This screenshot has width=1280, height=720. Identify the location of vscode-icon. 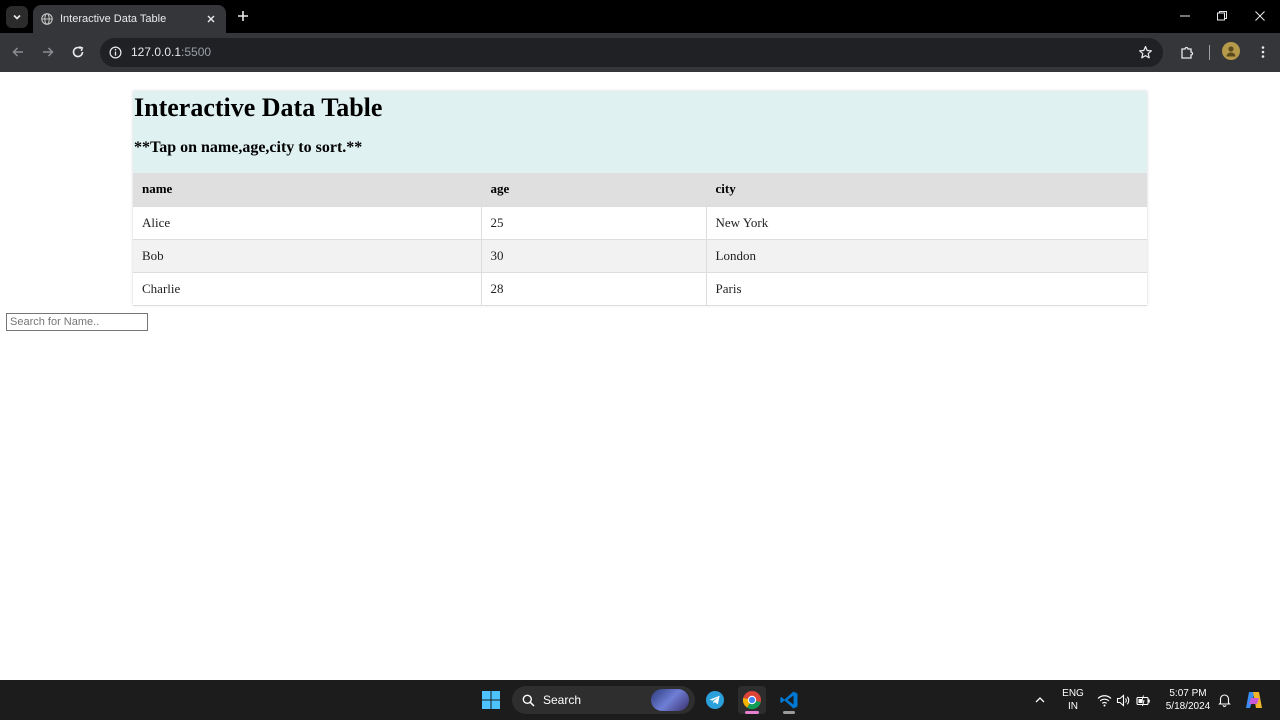
(789, 700).